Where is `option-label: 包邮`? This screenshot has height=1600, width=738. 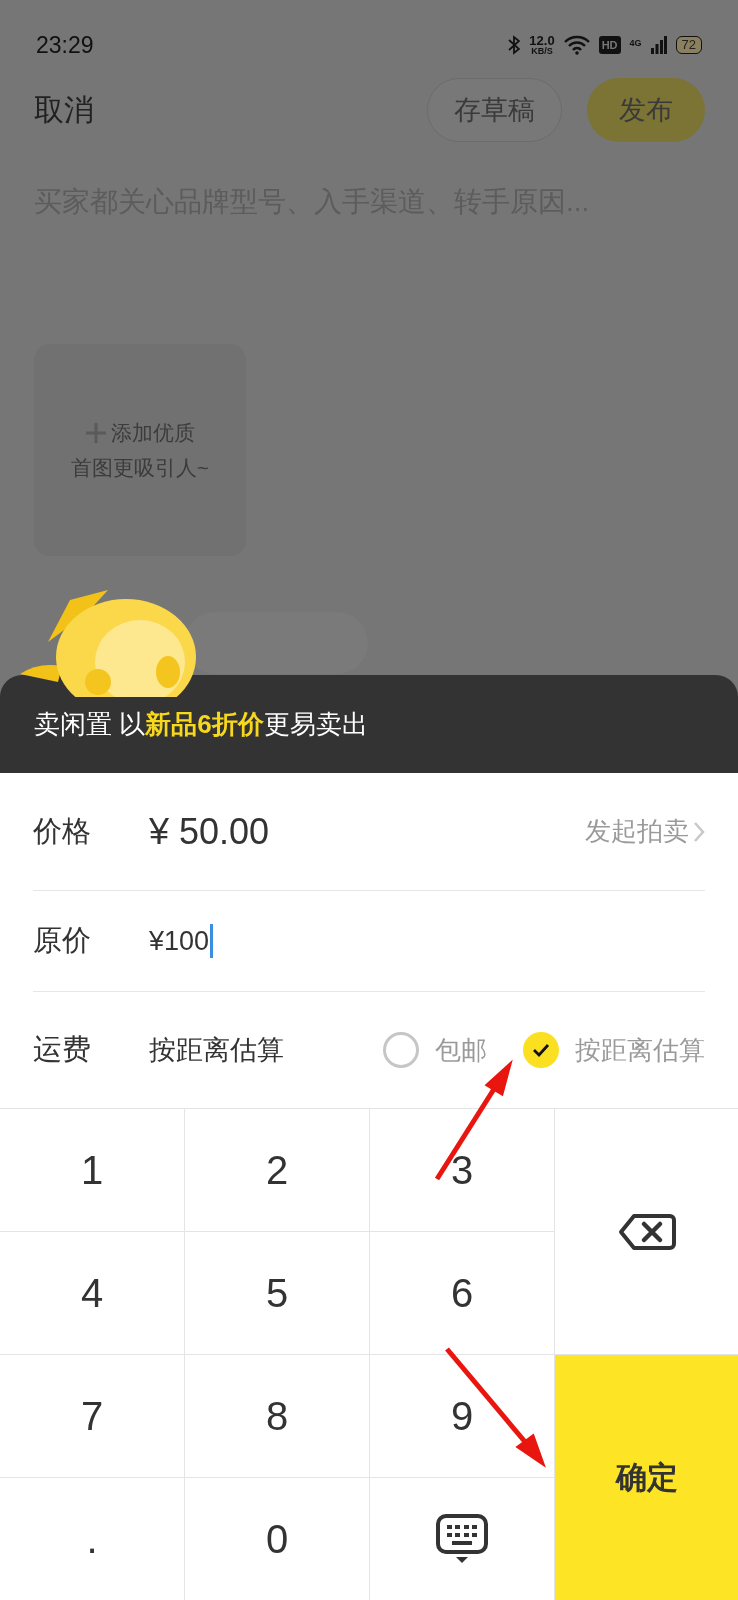
option-label: 包邮 is located at coordinates (461, 1050).